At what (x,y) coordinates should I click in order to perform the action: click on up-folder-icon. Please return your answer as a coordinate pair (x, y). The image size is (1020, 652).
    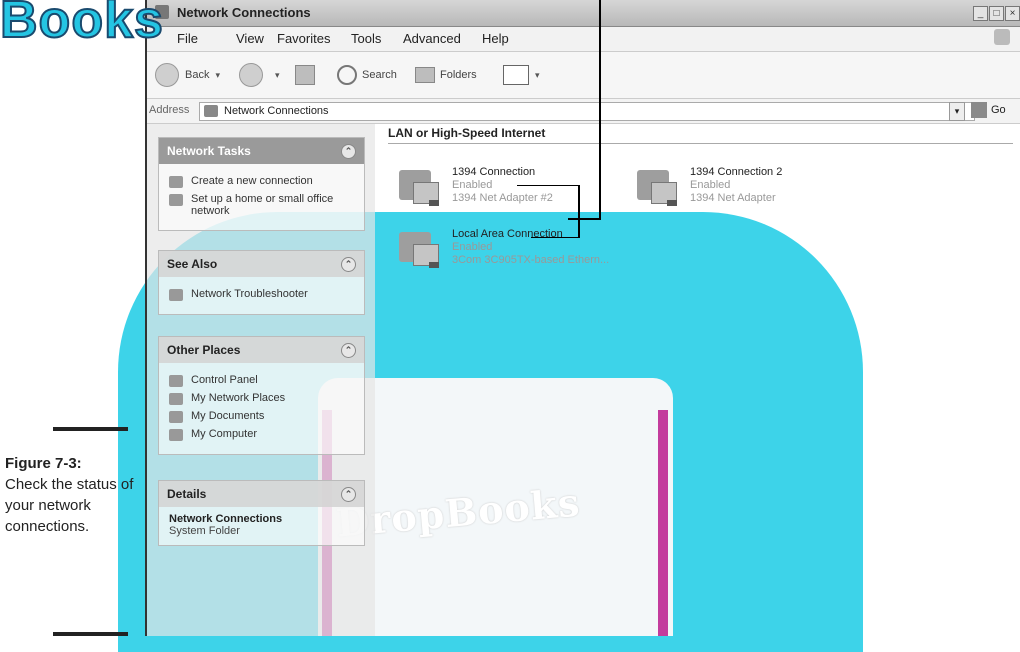
    Looking at the image, I should click on (305, 75).